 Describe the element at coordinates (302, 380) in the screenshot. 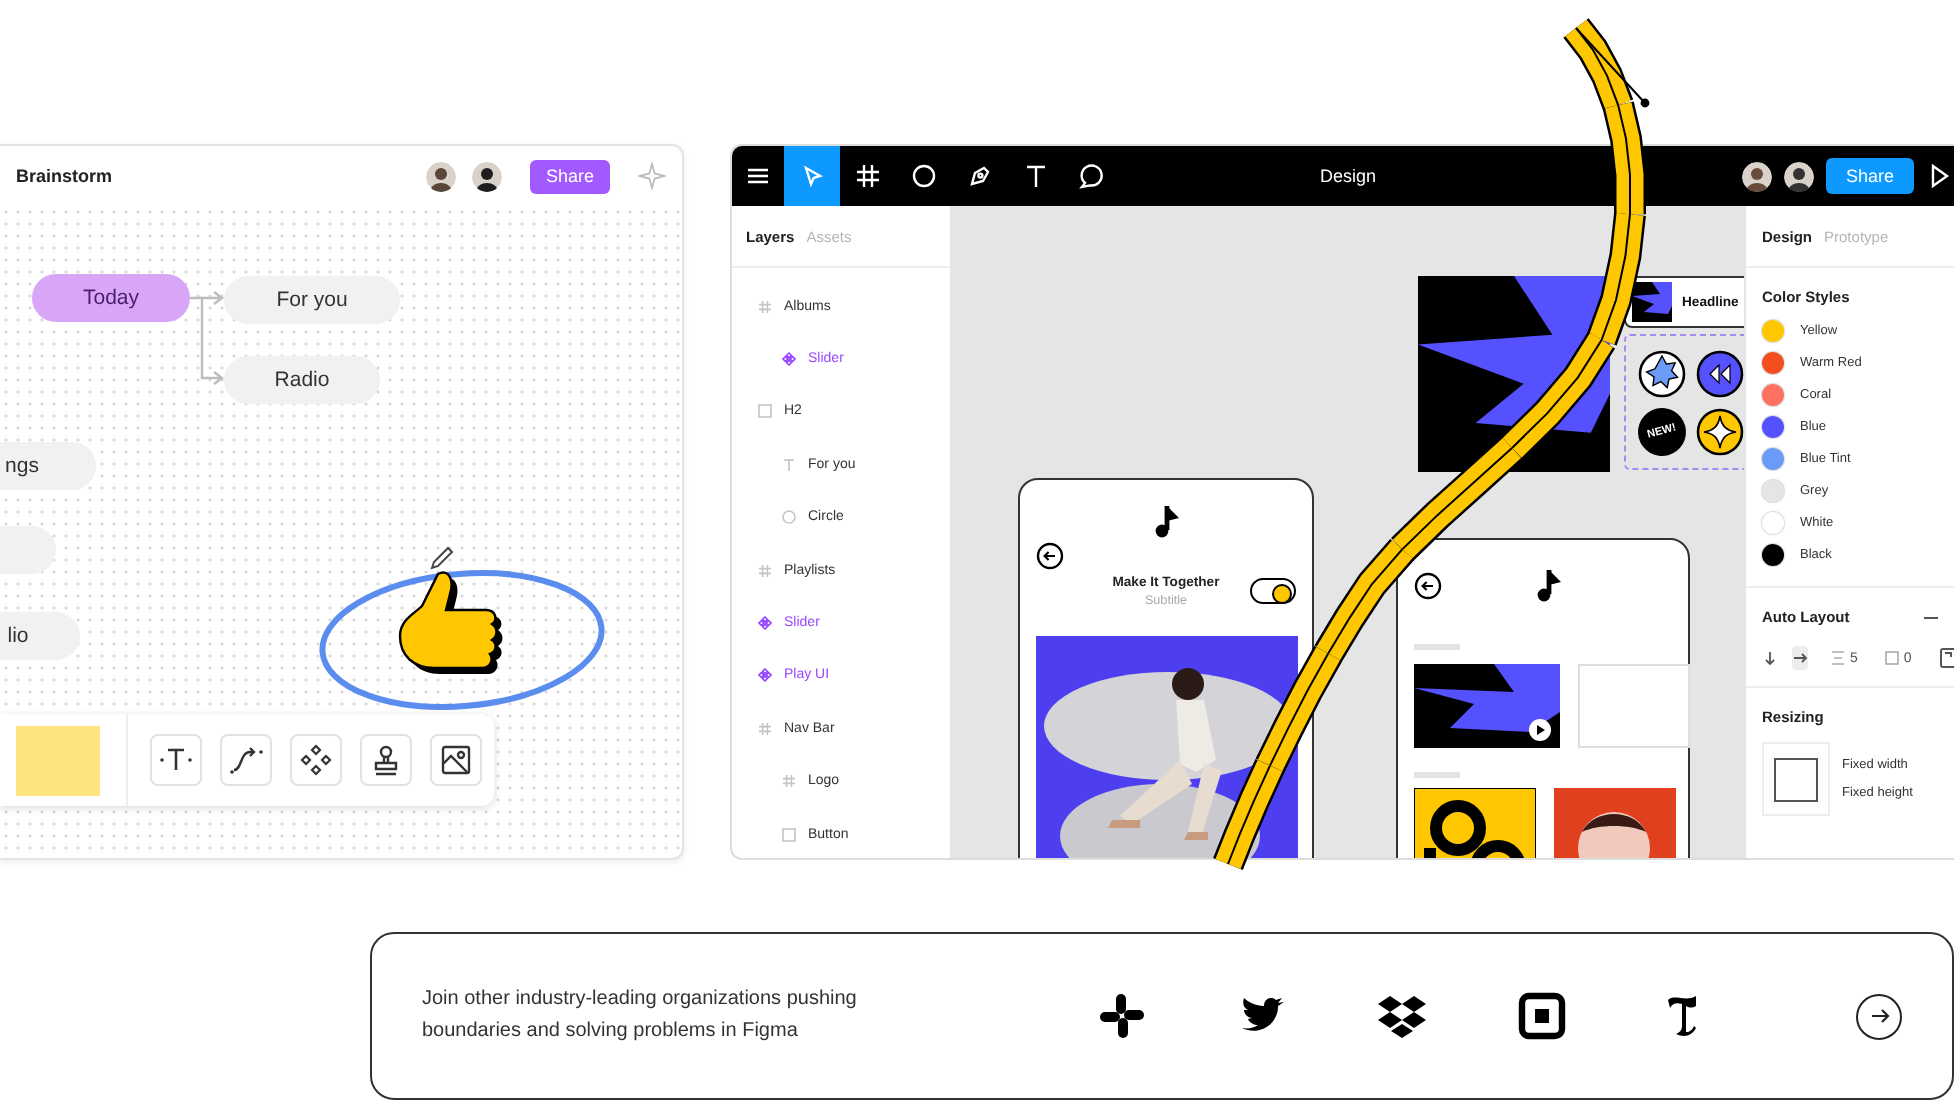

I see `mind-map-node: Radio` at that location.